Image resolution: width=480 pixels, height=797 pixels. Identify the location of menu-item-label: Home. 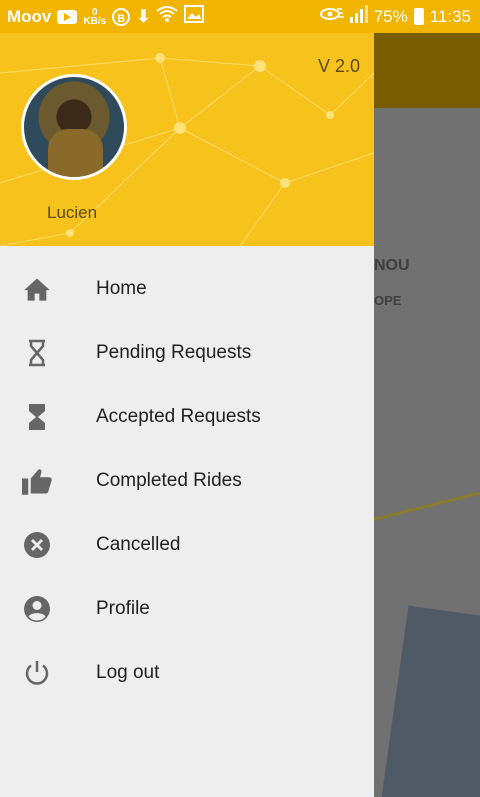
(121, 288).